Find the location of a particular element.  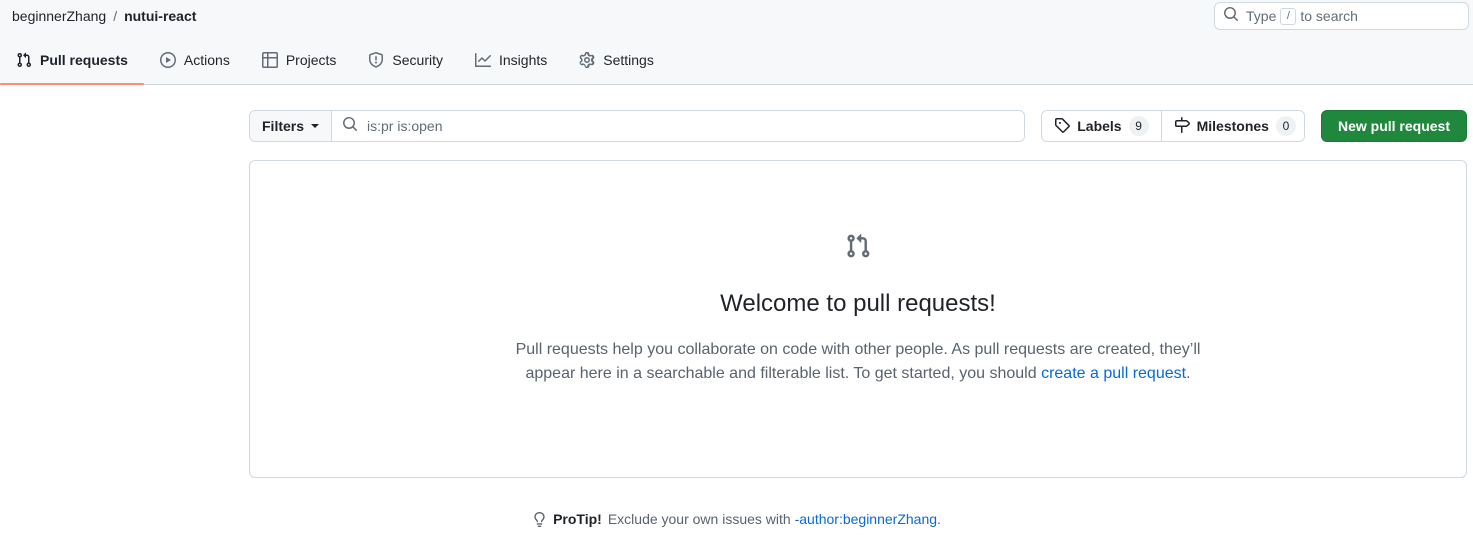

milestones-button: Milestones 0 is located at coordinates (1232, 126).